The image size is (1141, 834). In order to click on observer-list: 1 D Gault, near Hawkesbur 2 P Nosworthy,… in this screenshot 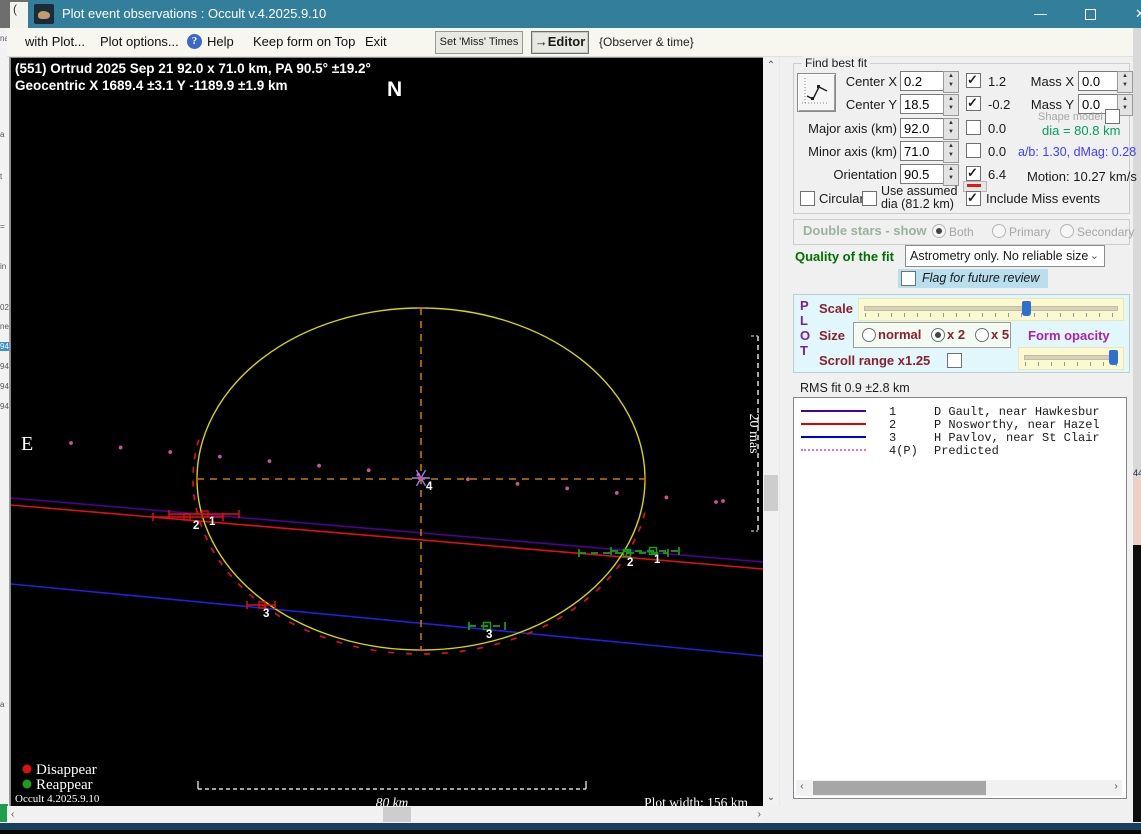, I will do `click(960, 598)`.